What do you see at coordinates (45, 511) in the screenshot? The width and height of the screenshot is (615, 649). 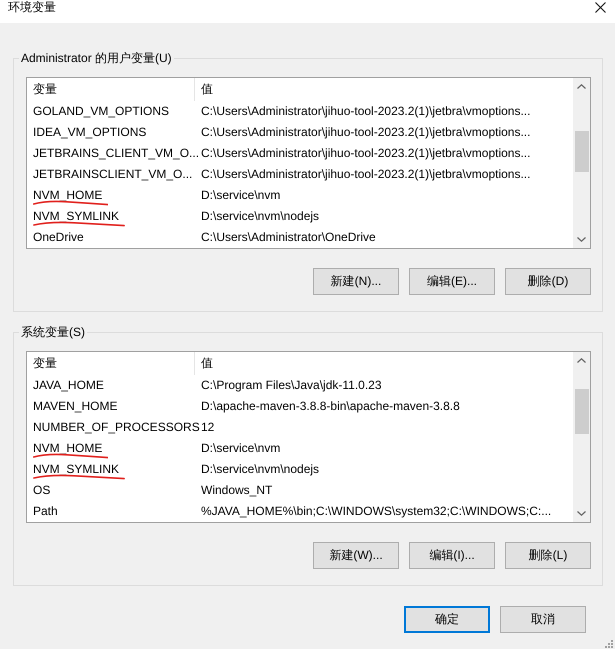 I see `variable-name: Path` at bounding box center [45, 511].